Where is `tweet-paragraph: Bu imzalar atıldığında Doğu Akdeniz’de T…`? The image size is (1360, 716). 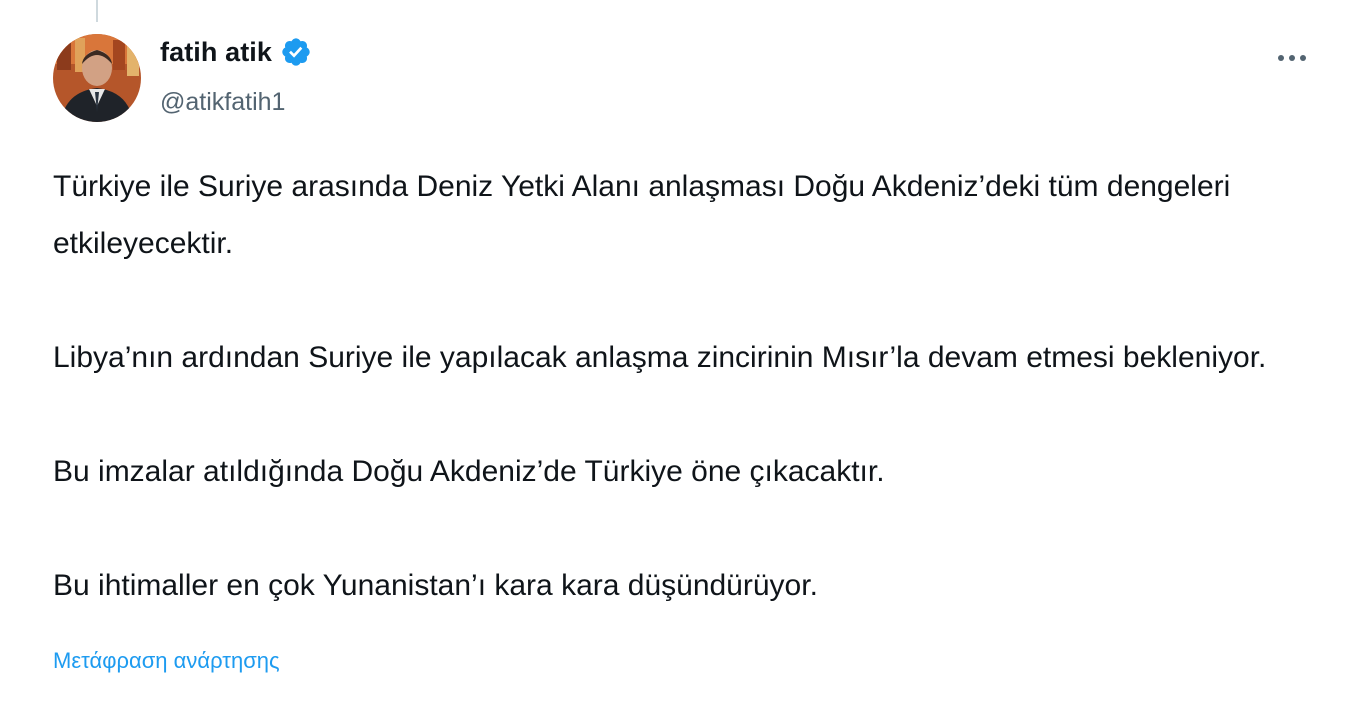
tweet-paragraph: Bu imzalar atıldığında Doğu Akdeniz’de T… is located at coordinates (469, 471).